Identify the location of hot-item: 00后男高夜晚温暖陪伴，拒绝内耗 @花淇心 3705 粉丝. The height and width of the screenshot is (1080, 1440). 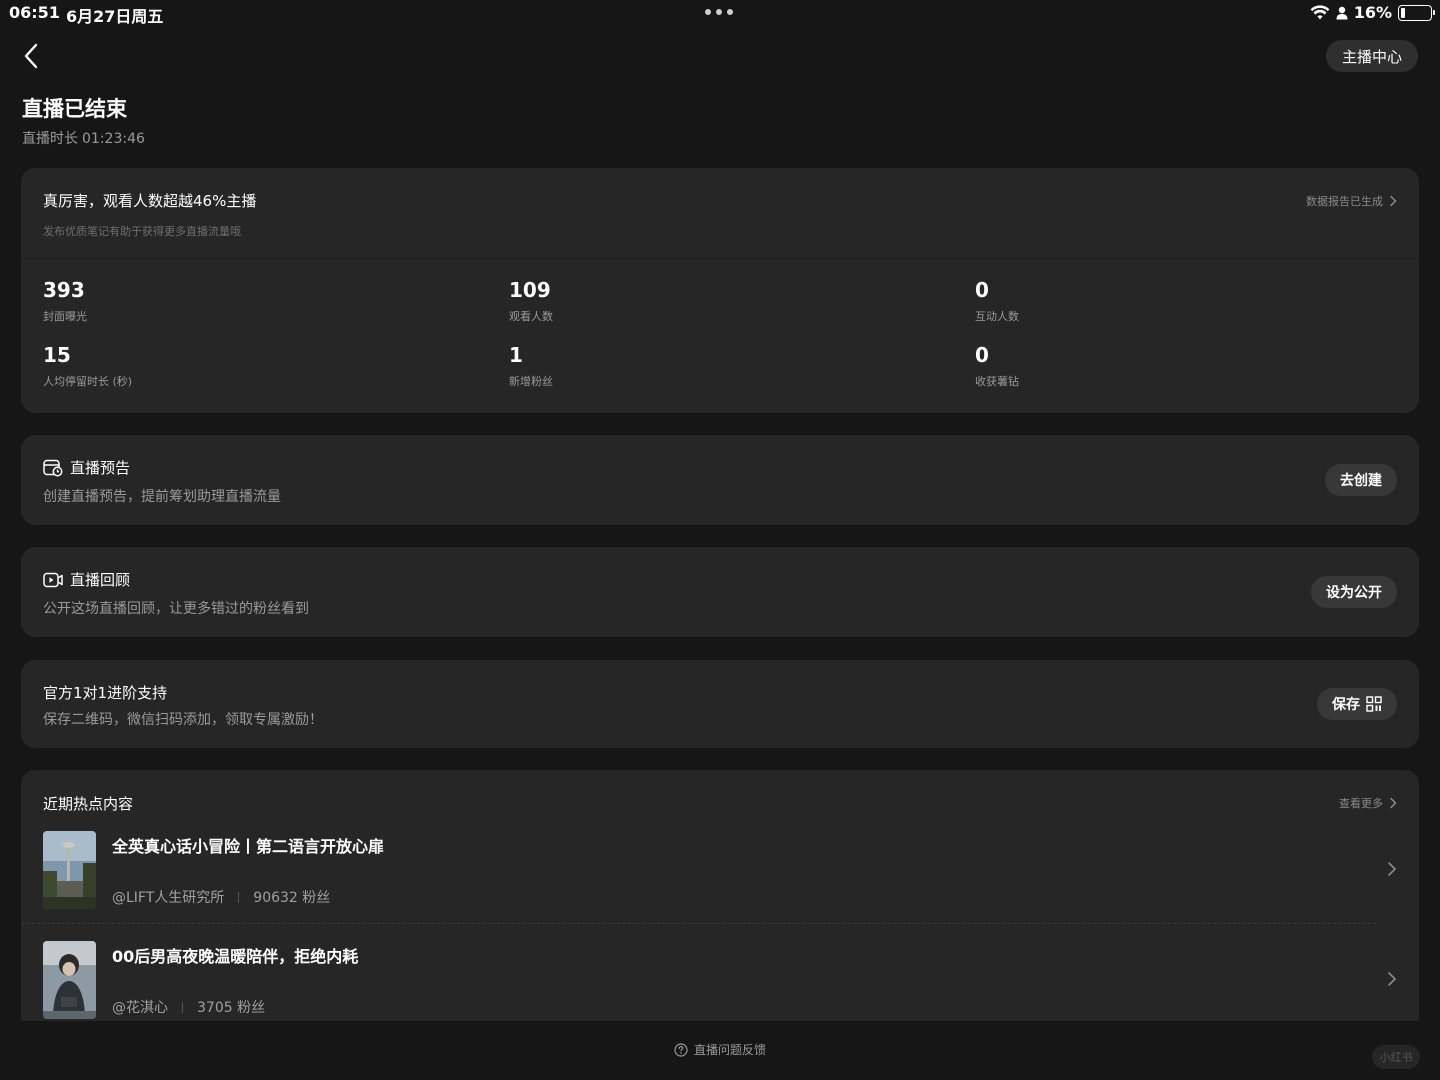
(720, 981).